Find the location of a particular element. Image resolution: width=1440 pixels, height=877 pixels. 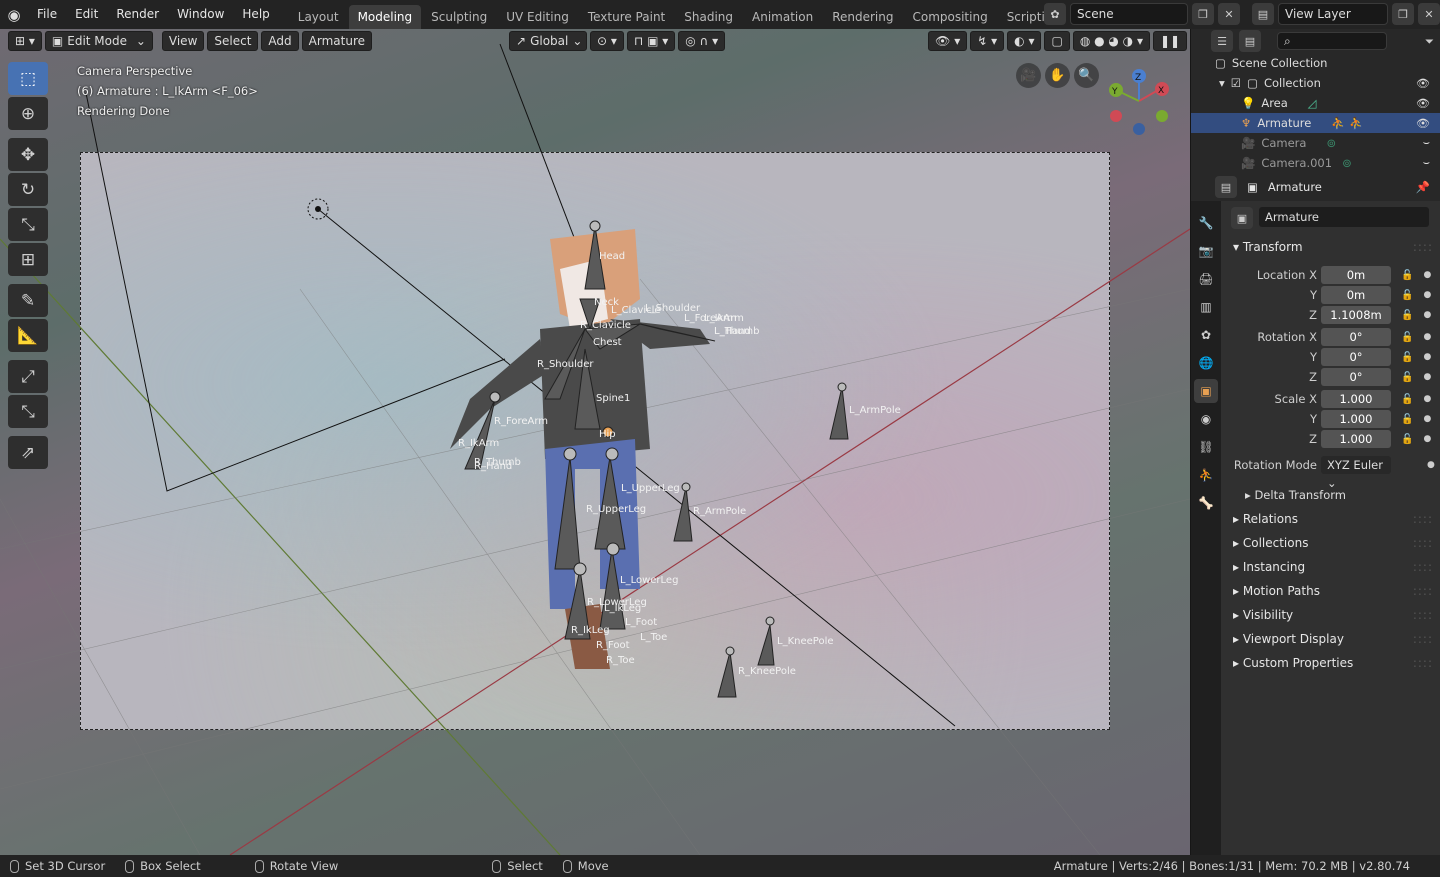

armature-data-tab-icon: ⛹ is located at coordinates (1206, 475).